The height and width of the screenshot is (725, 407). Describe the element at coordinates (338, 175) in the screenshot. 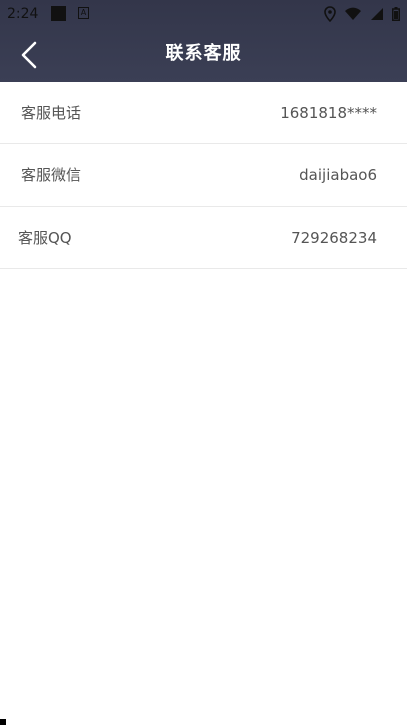

I see `contact-value: daijiabao6` at that location.